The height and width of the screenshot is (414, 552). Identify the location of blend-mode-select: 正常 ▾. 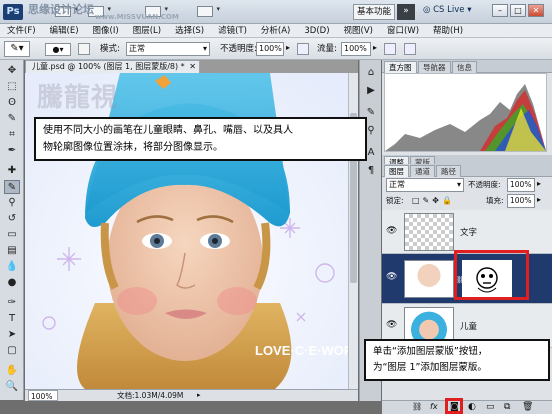
(425, 185).